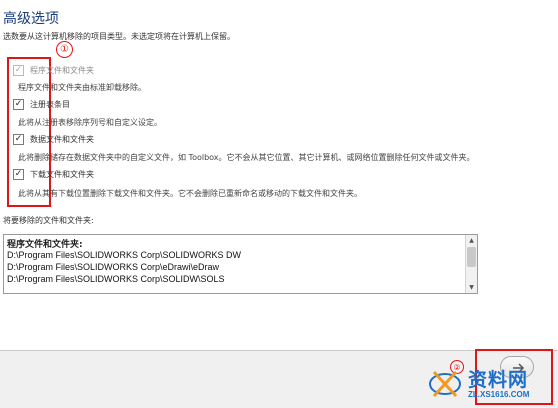 The height and width of the screenshot is (408, 558). Describe the element at coordinates (445, 384) in the screenshot. I see `watermark-logo-icon` at that location.